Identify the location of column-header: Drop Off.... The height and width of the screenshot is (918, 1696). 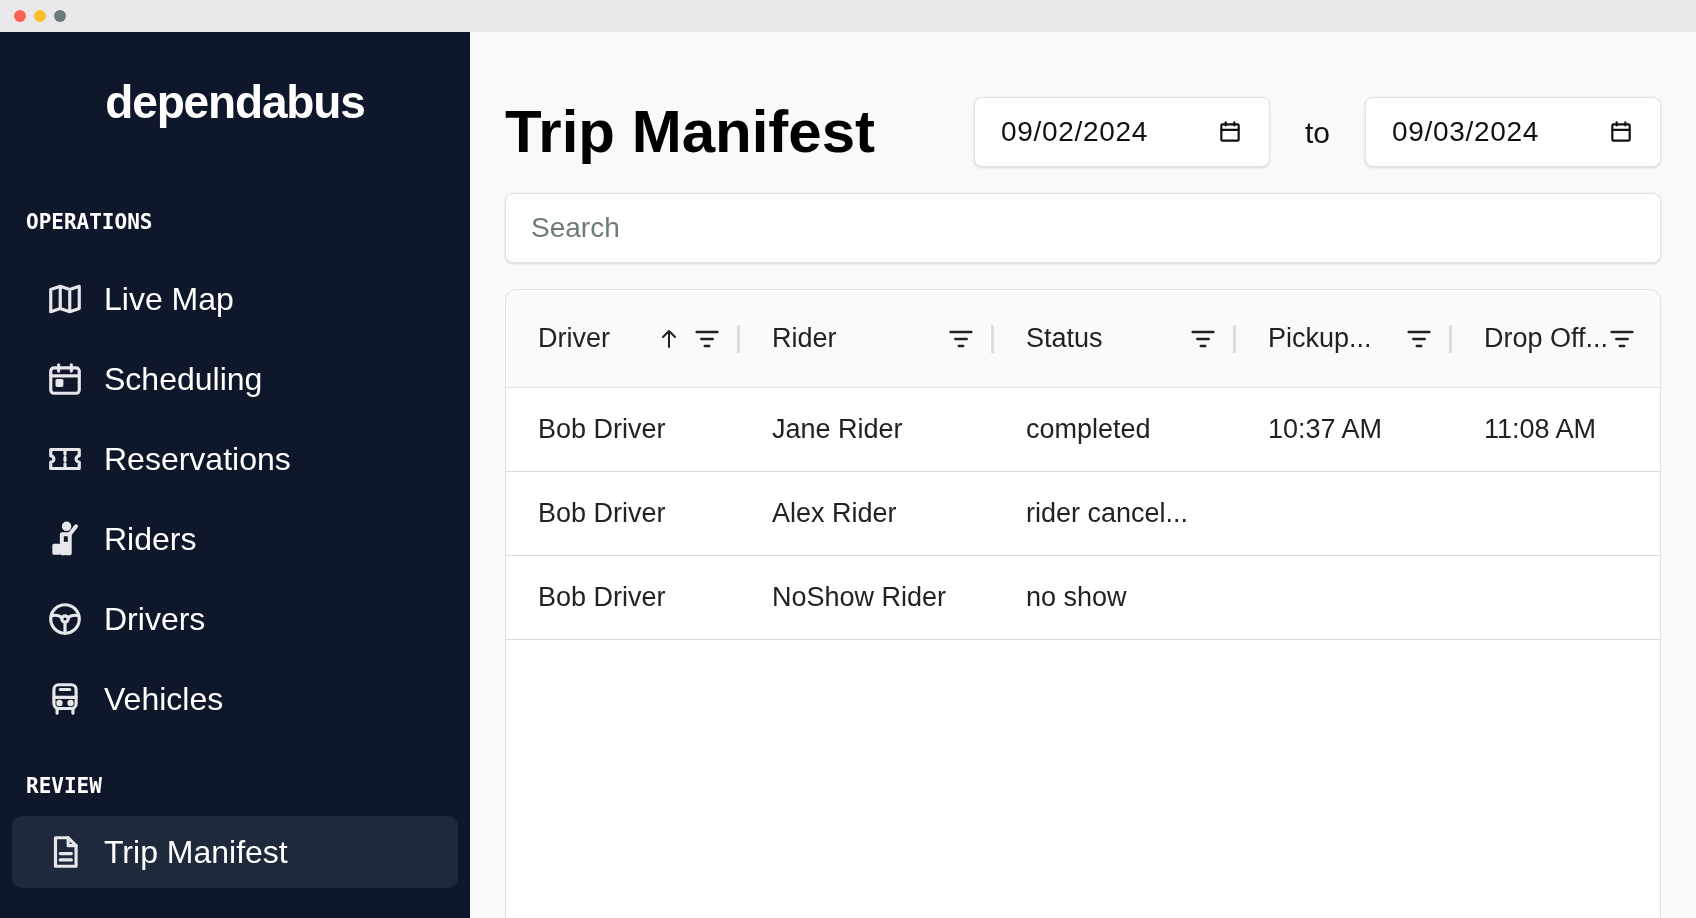
(1546, 338).